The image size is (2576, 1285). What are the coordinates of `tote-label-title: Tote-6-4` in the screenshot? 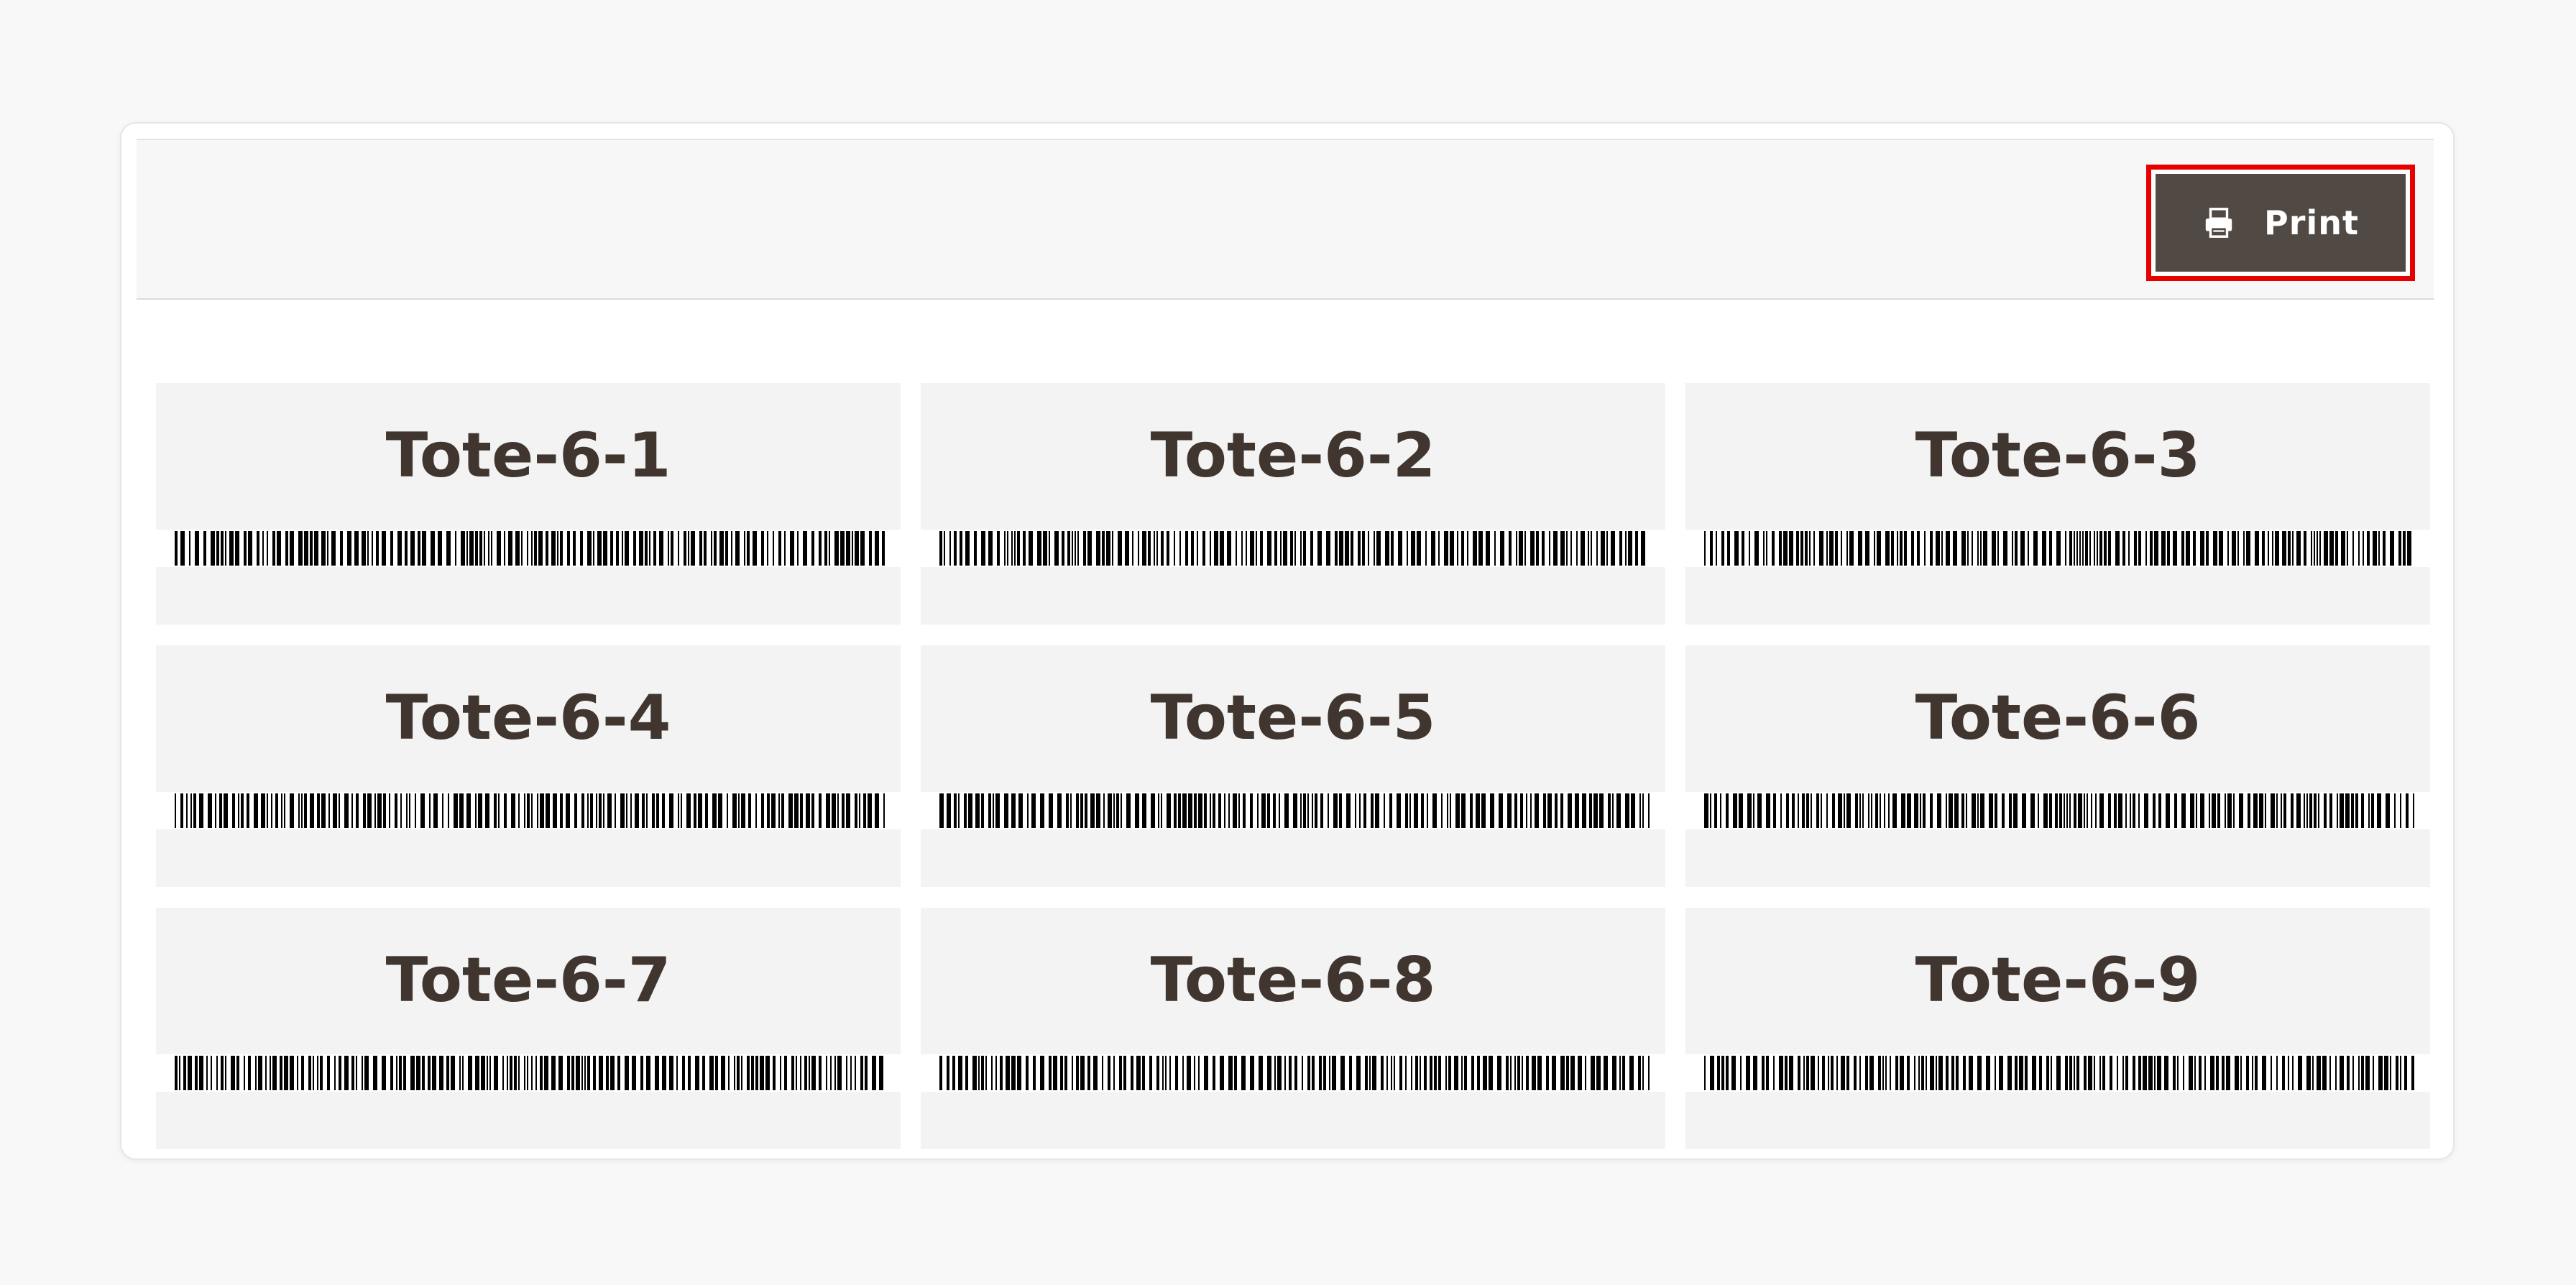 It's located at (528, 718).